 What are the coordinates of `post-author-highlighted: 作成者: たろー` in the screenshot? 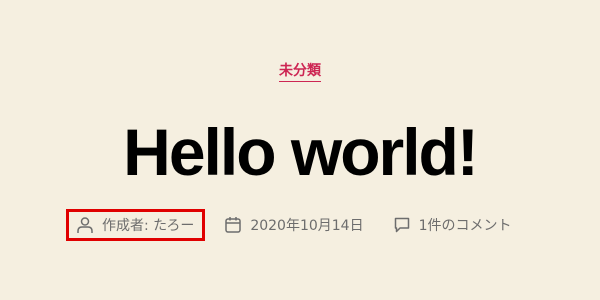 It's located at (136, 225).